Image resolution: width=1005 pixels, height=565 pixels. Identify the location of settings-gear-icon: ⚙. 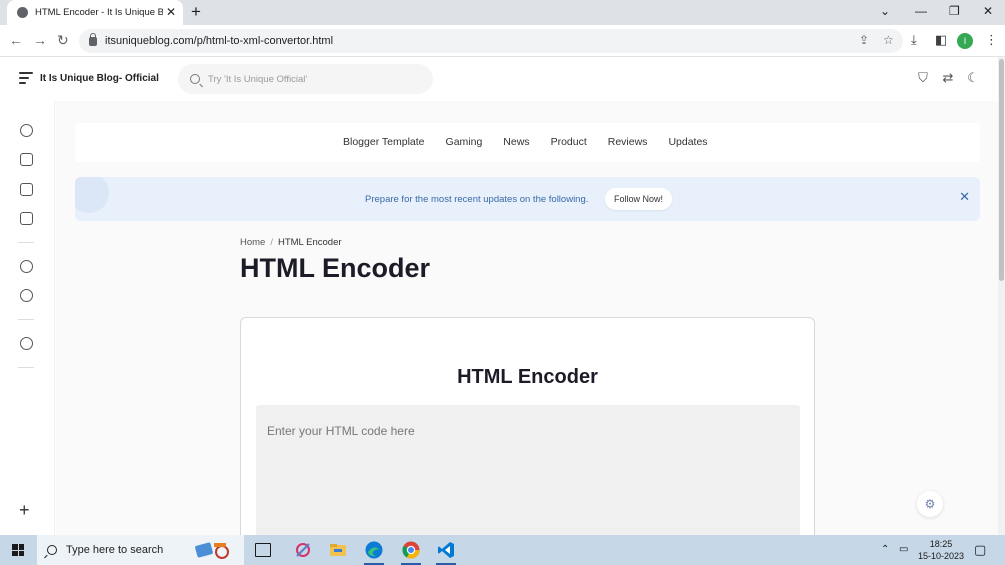
(930, 504).